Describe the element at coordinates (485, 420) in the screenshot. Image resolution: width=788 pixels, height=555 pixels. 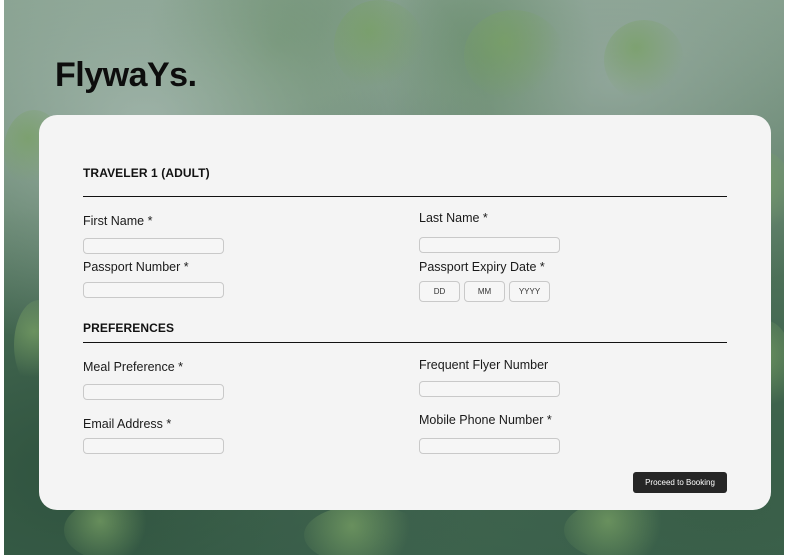
I see `mobile-phone-label: Mobile Phone Number *` at that location.